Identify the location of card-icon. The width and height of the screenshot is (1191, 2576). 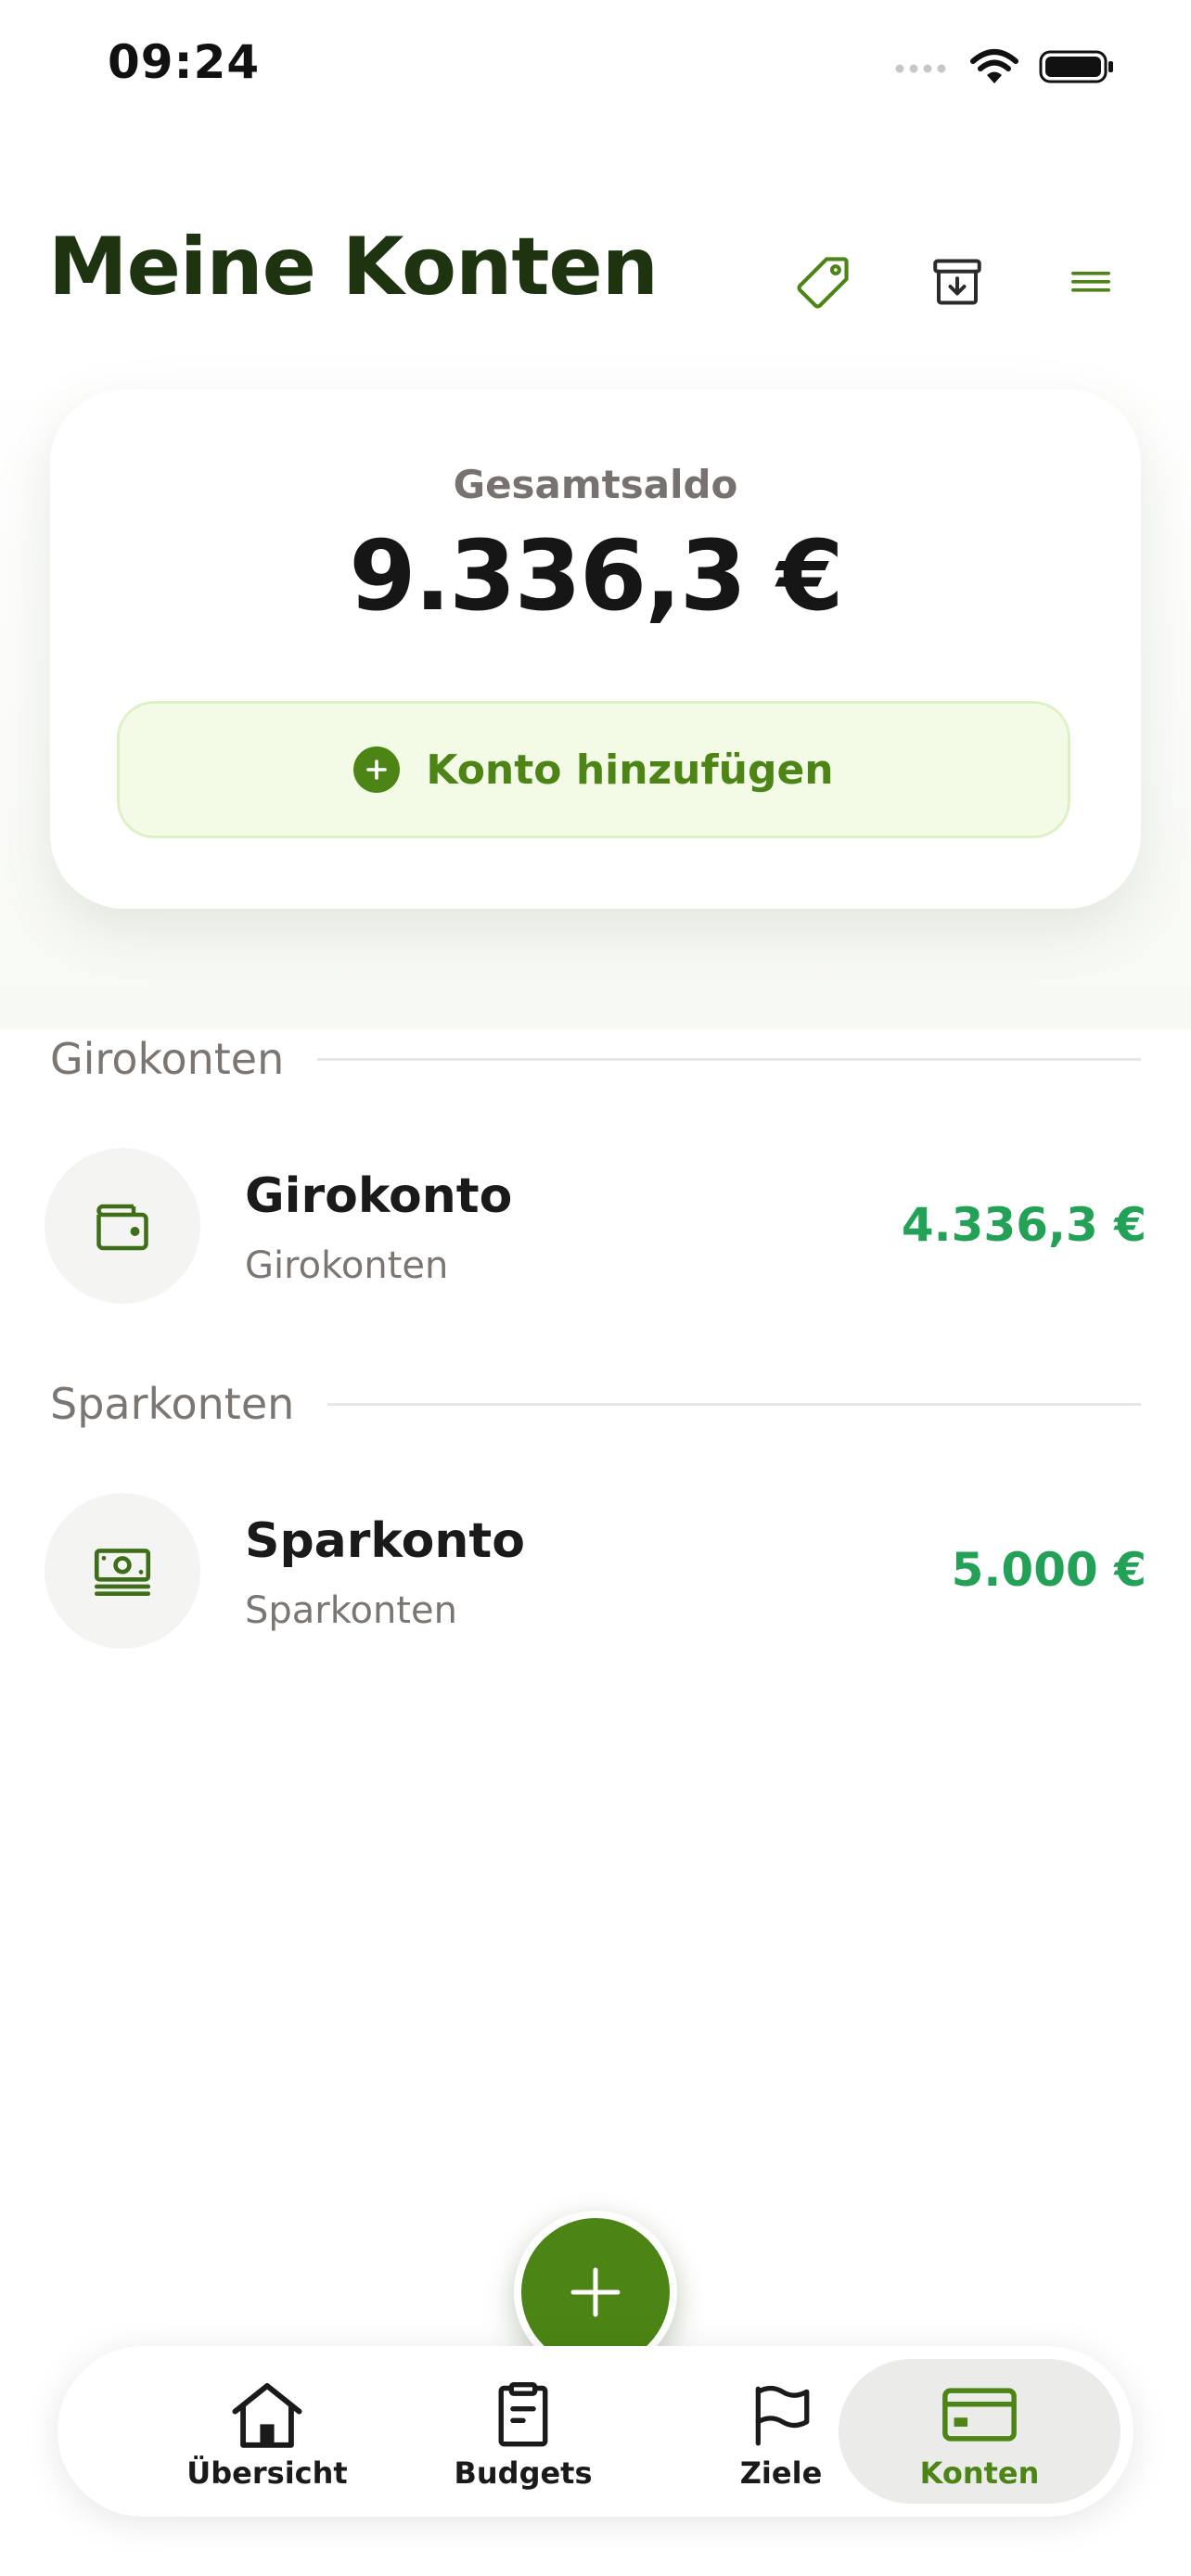
(980, 2415).